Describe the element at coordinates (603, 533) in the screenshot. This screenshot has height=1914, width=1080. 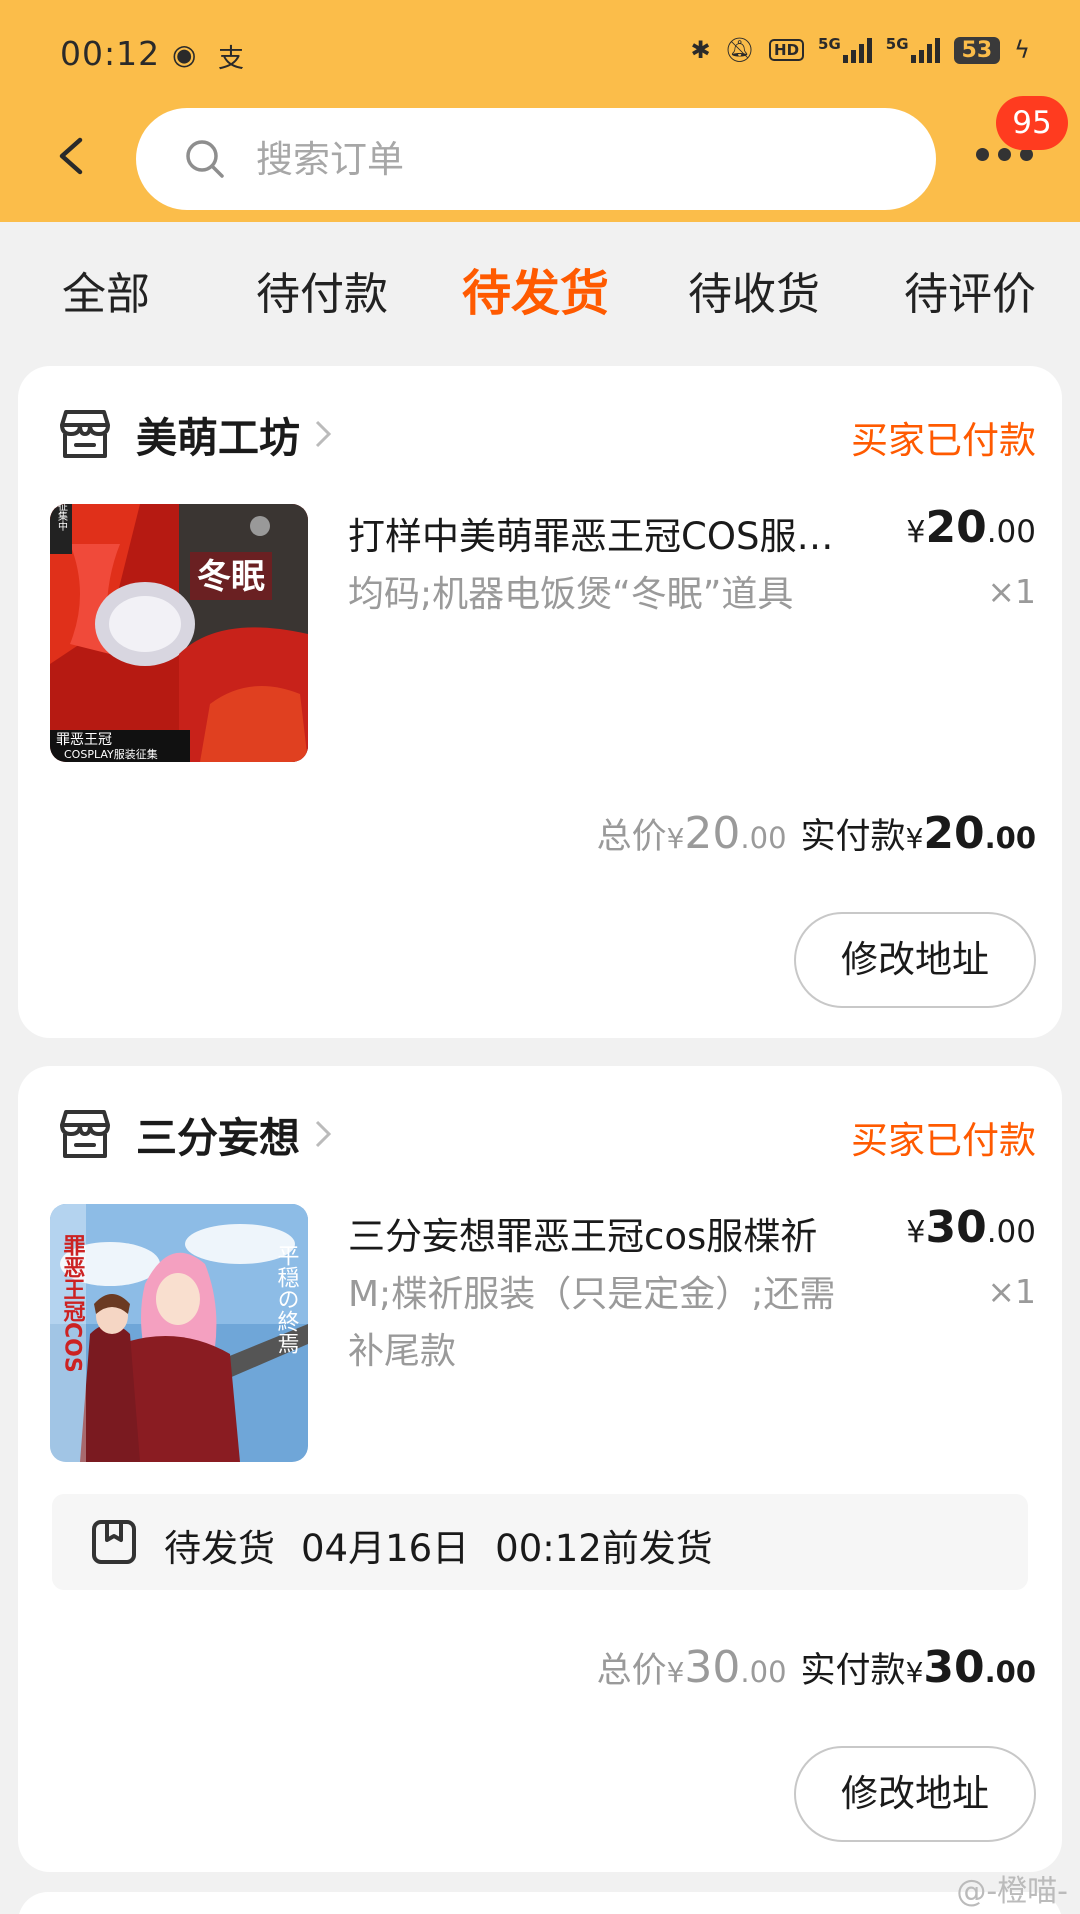
I see `product-name: 打样中美萌罪恶王冠COS服装征集` at that location.